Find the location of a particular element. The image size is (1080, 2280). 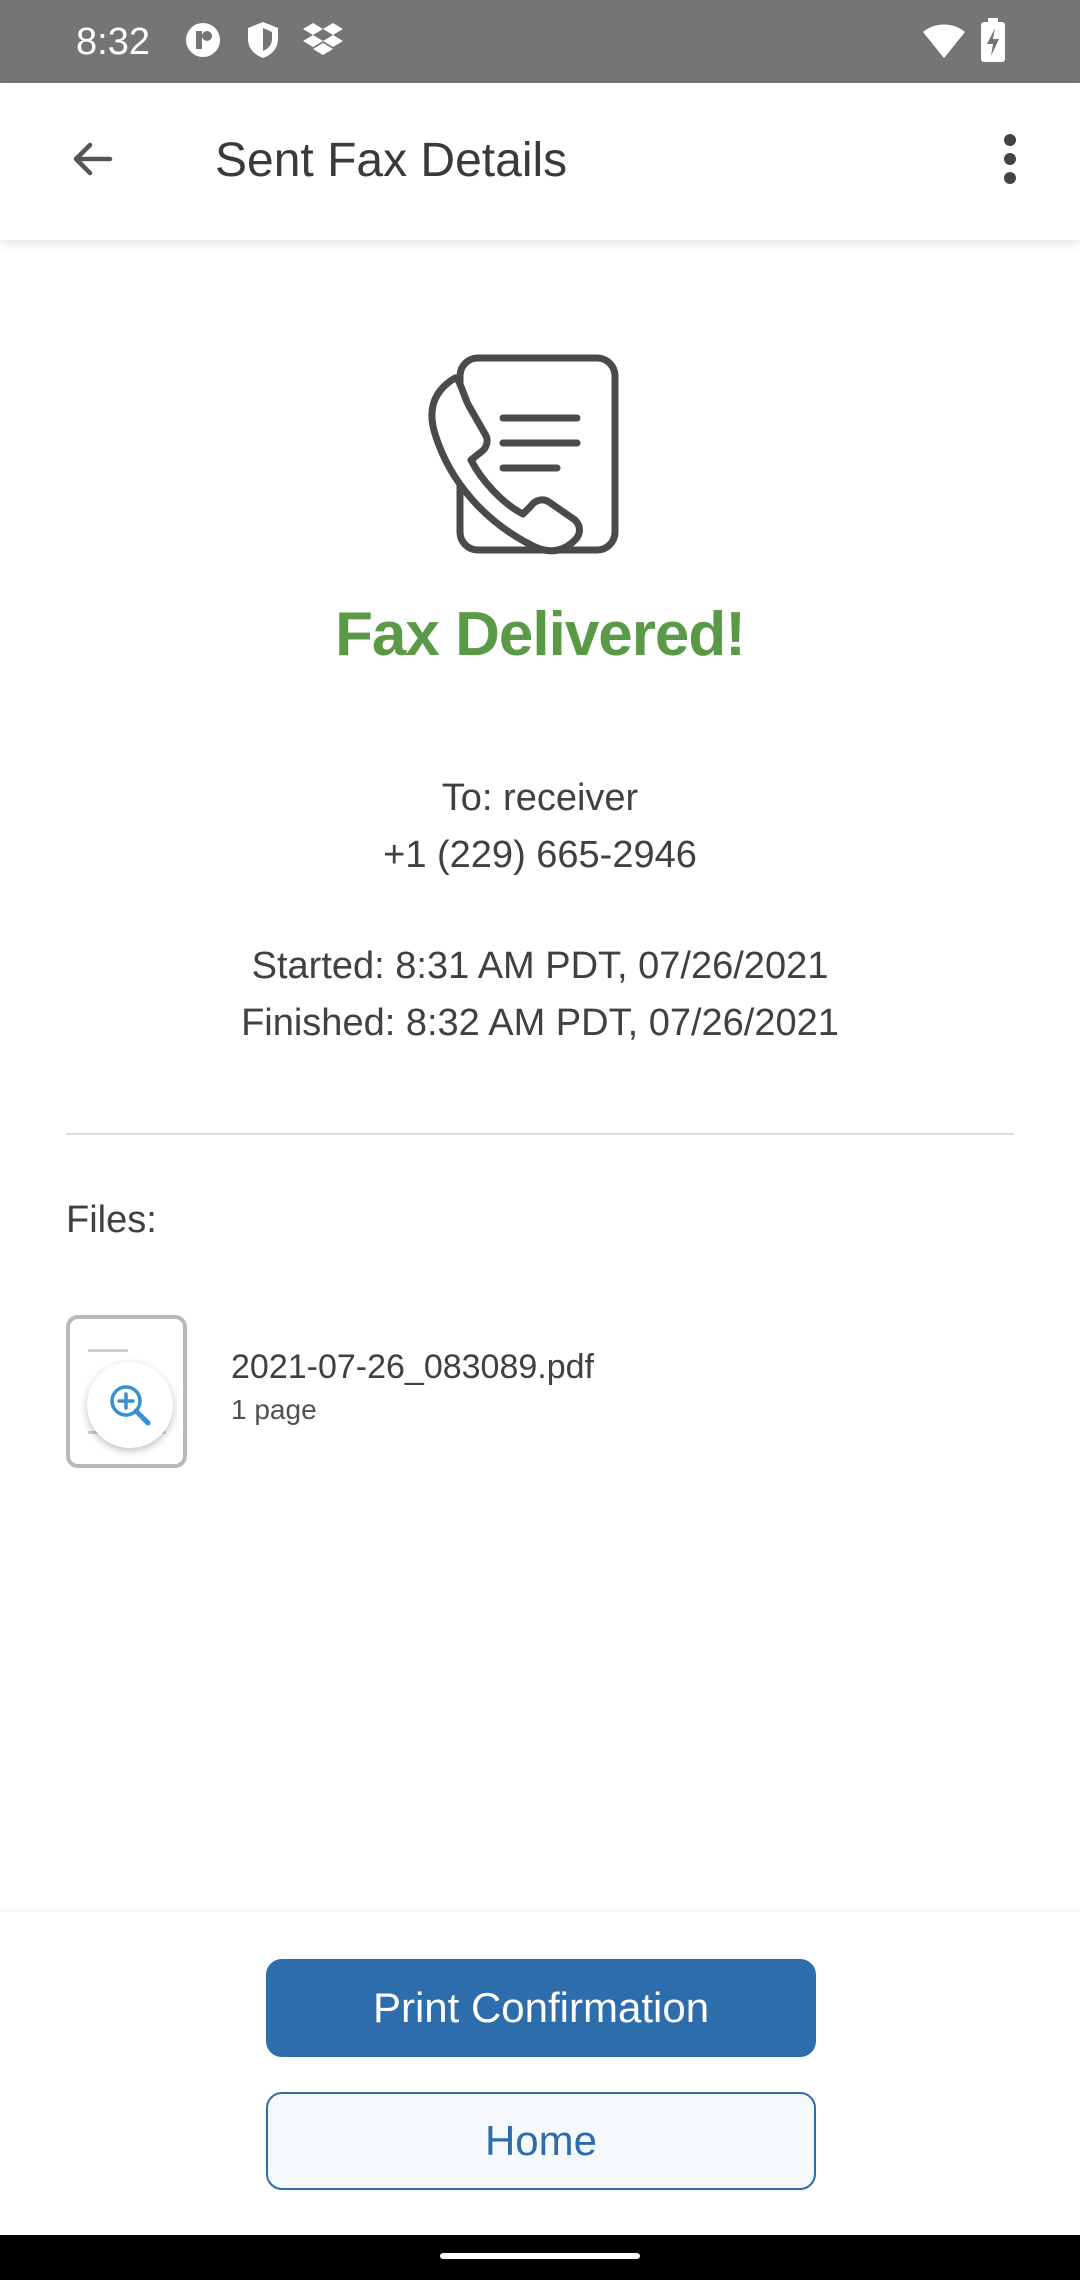

action-panel: Print Confirmation Home is located at coordinates (540, 2073).